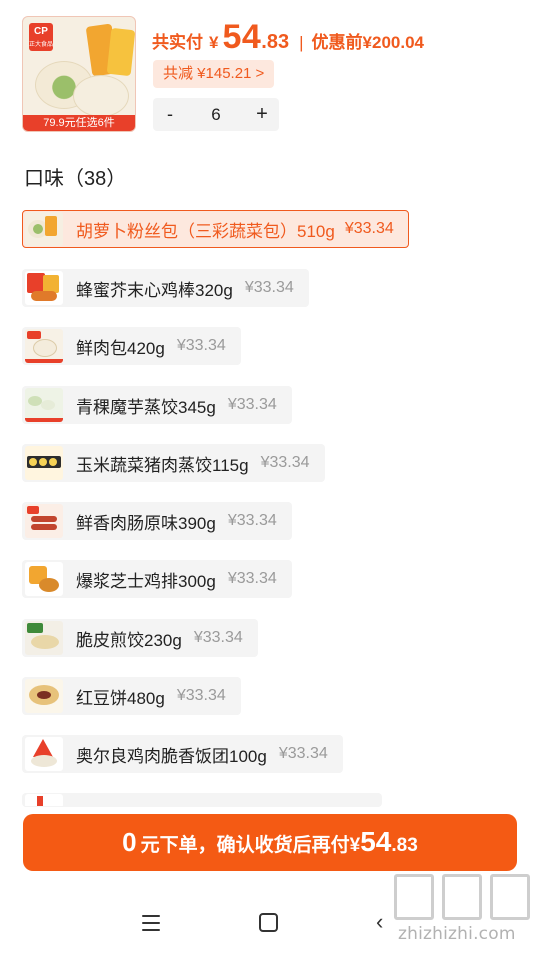 The width and height of the screenshot is (540, 954). I want to click on flavor-option-name: 蜂蜜芥末心鸡棒320g, so click(154, 290).